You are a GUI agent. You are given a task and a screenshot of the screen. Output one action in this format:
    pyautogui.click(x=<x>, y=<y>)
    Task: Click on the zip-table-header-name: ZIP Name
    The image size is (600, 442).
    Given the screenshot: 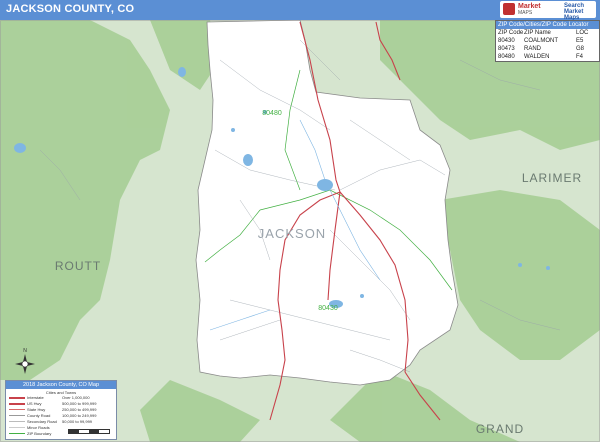 What is the action you would take?
    pyautogui.click(x=537, y=33)
    